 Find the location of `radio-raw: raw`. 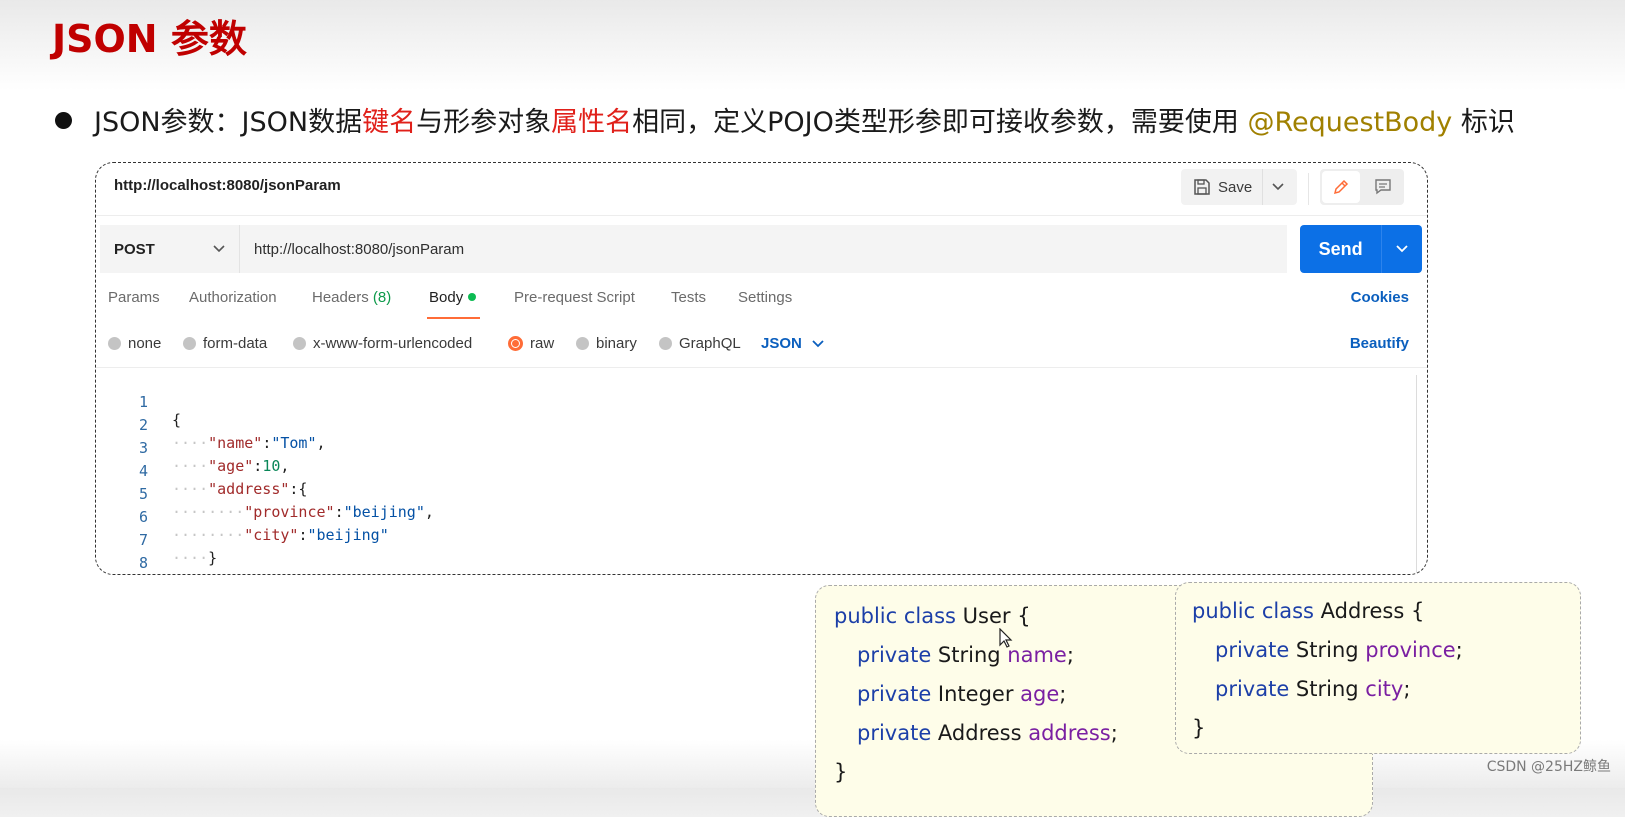

radio-raw: raw is located at coordinates (531, 343).